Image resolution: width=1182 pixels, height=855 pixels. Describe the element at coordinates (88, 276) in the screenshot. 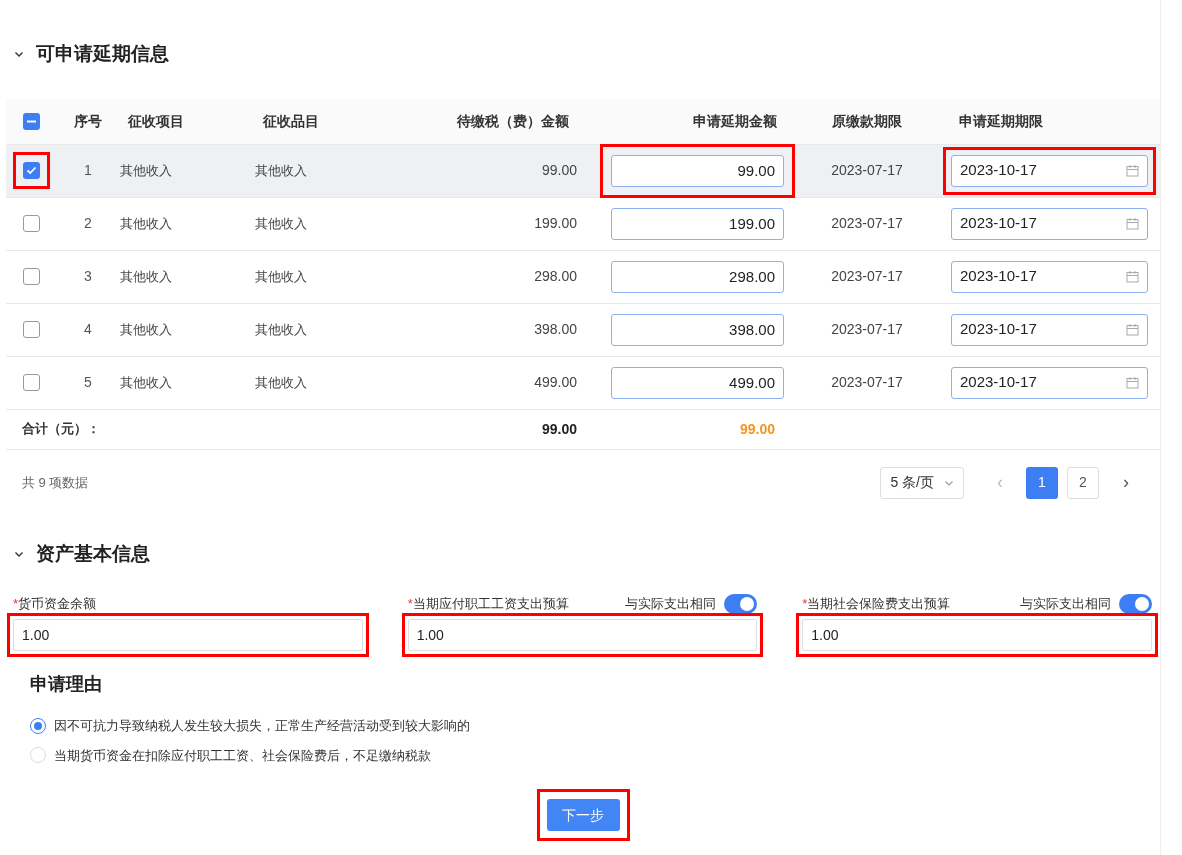

I see `table-cell-text: 3` at that location.